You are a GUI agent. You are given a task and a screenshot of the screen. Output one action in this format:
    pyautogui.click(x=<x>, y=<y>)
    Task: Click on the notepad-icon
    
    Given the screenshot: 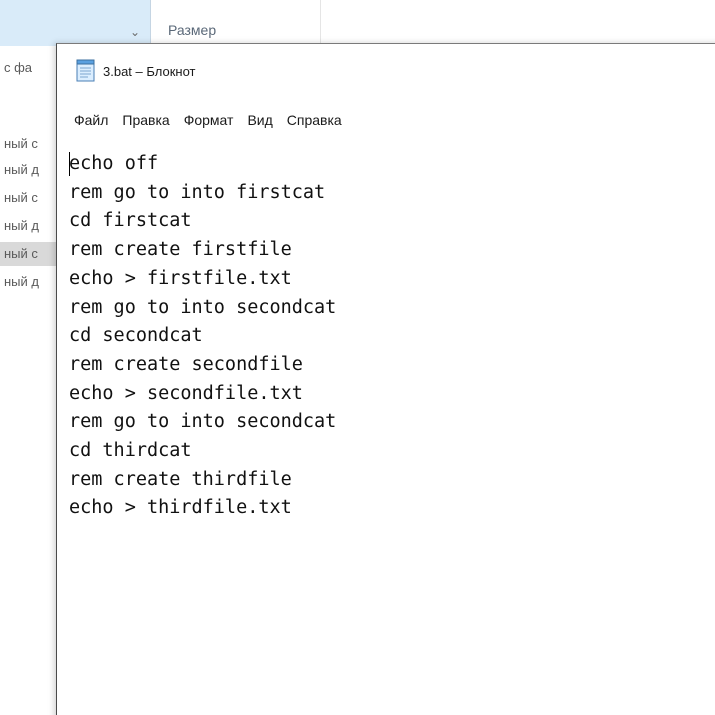 What is the action you would take?
    pyautogui.click(x=86, y=70)
    